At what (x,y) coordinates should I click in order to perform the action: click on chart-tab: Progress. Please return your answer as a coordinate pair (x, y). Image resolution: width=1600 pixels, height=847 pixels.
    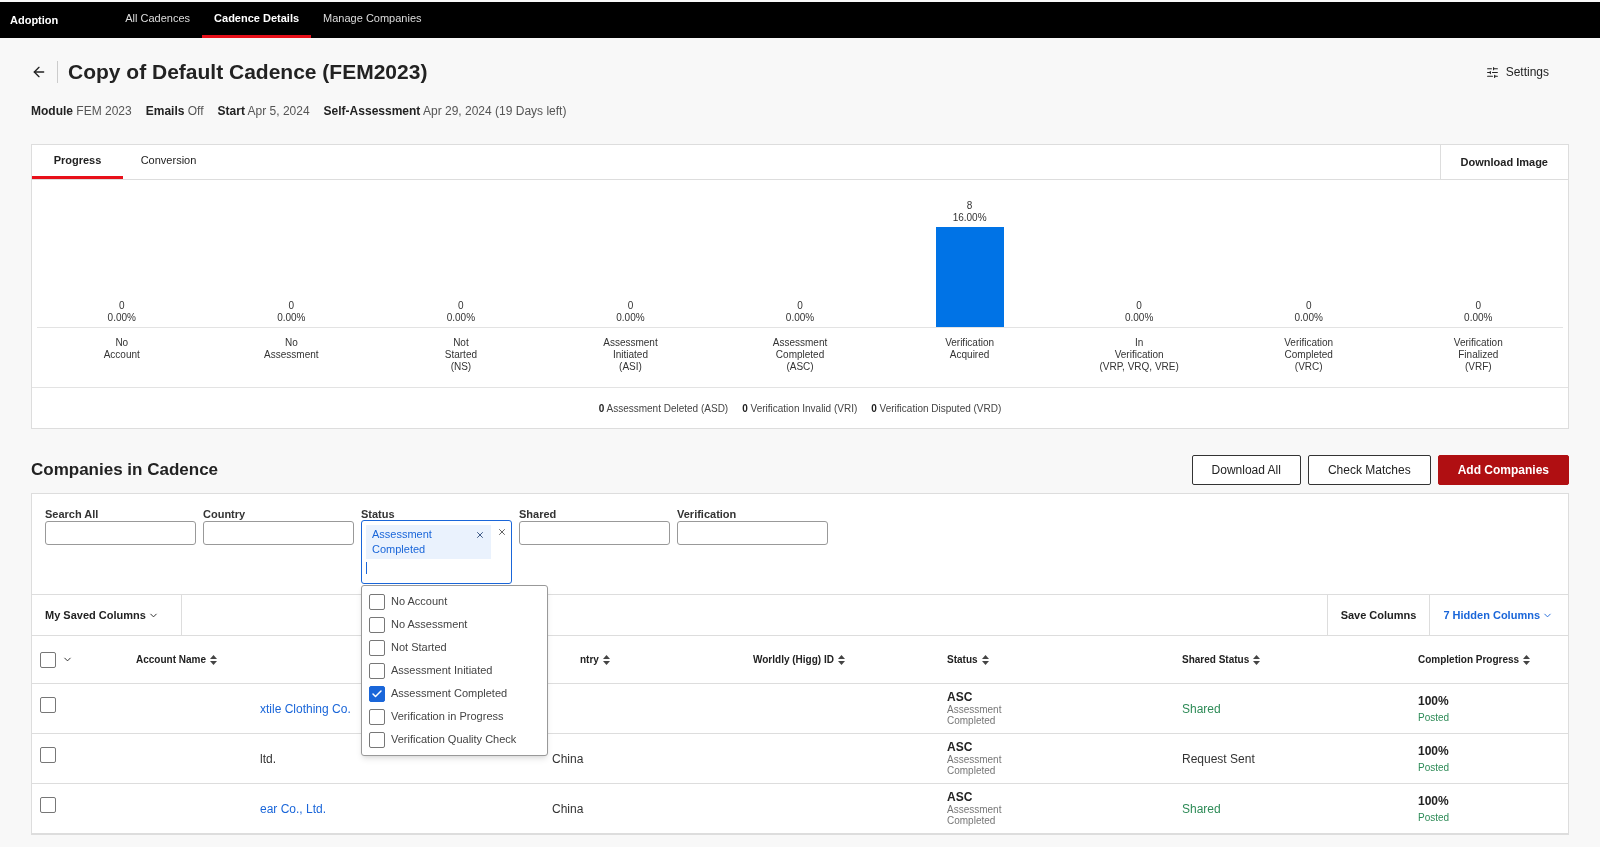
    Looking at the image, I should click on (77, 162).